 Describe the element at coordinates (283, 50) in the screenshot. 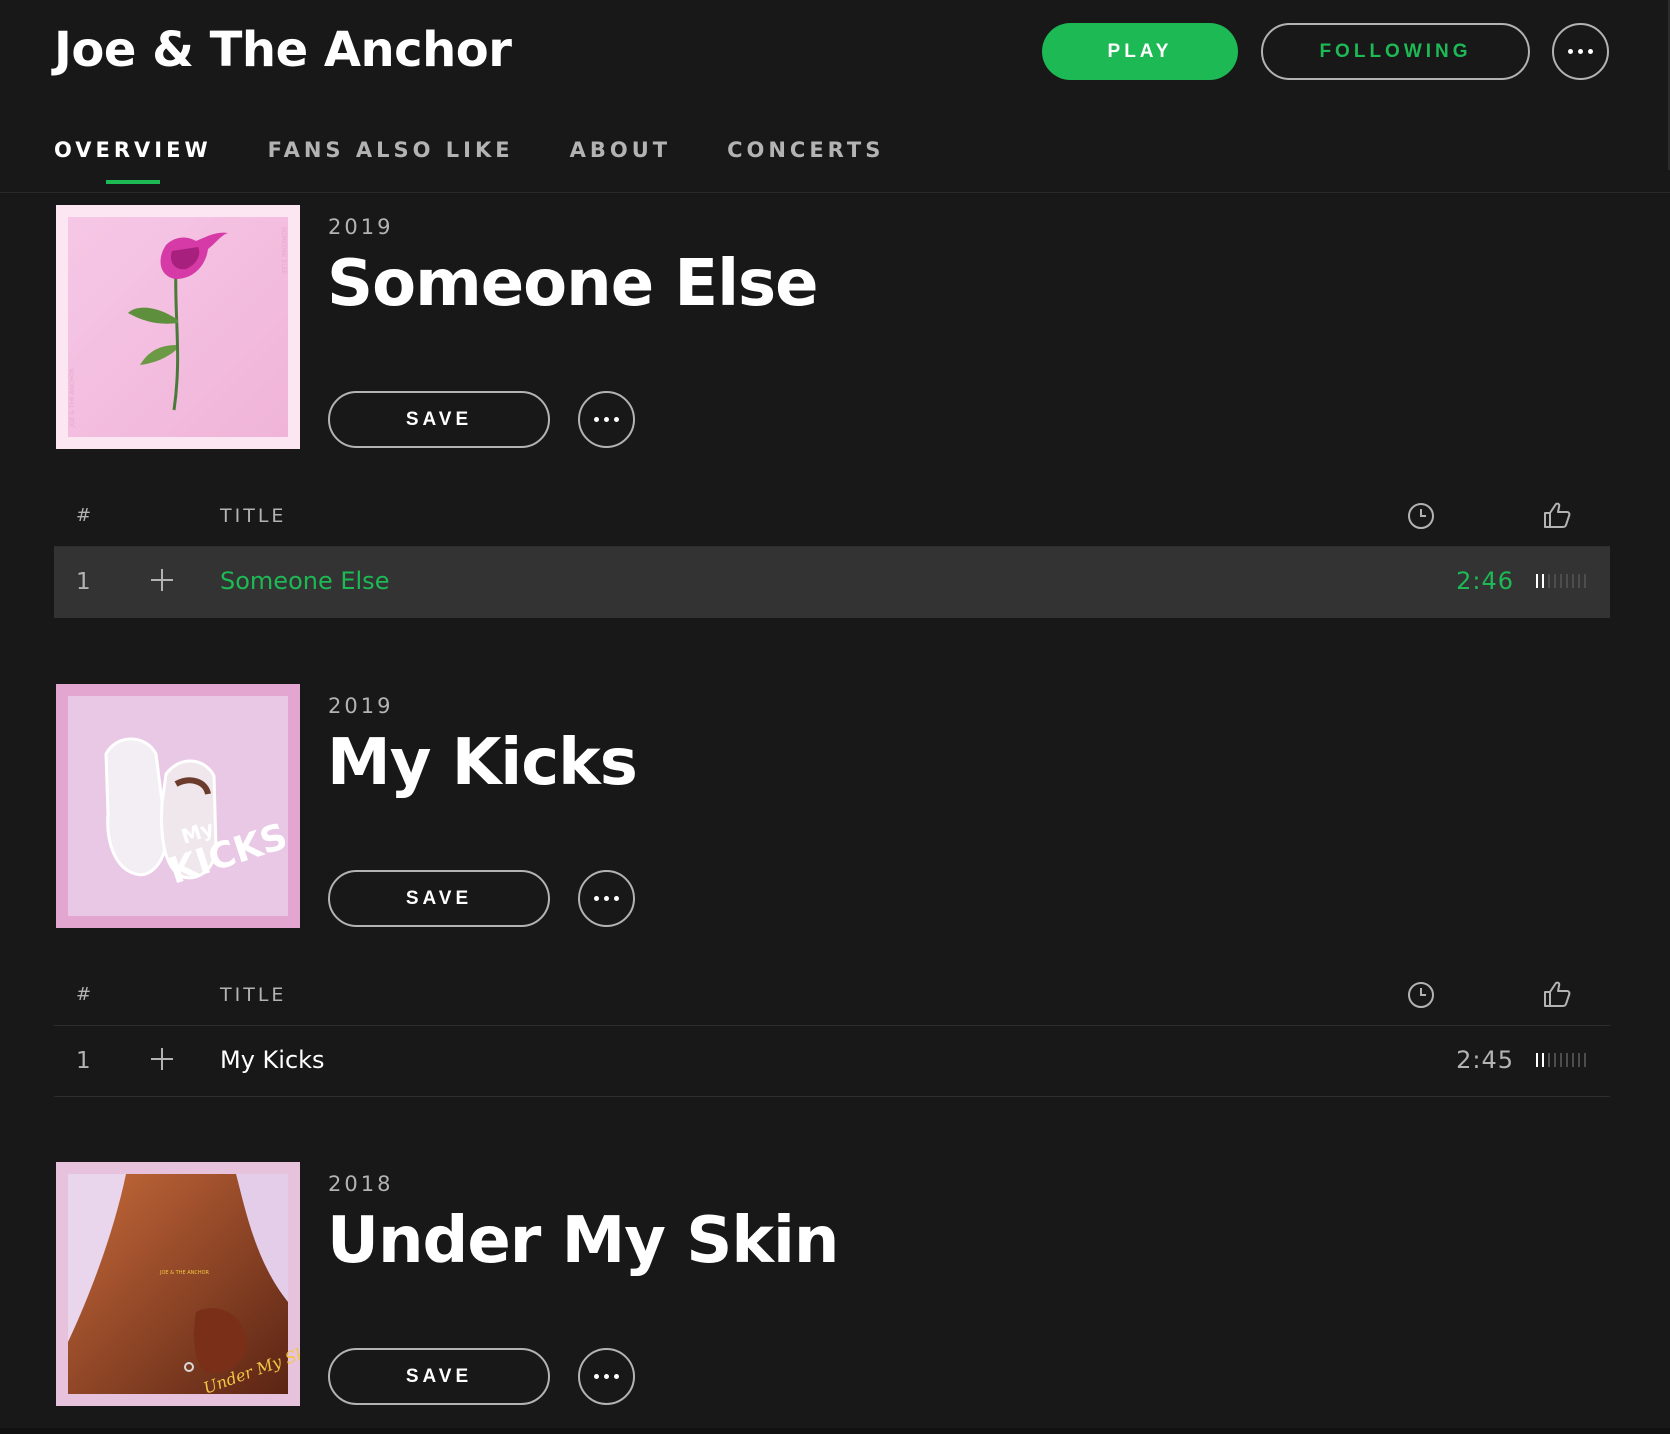

I see `artist-name: Joe & The Anchor` at that location.